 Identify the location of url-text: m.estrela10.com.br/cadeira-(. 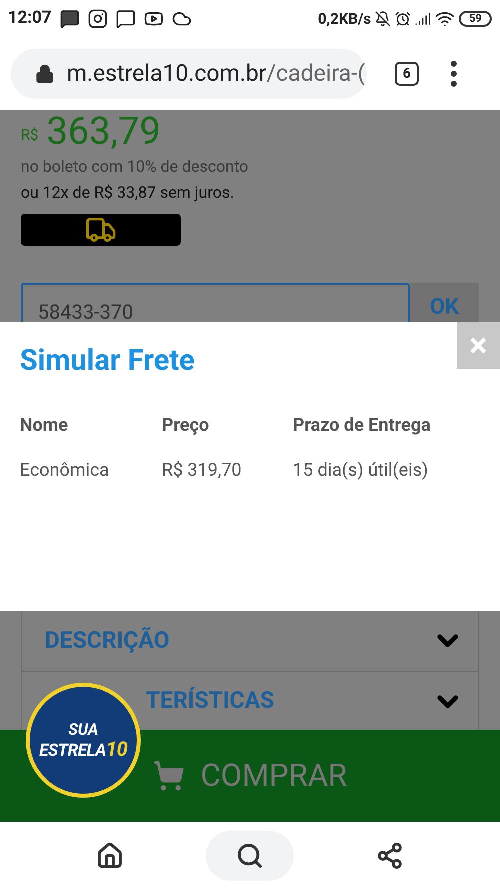
(216, 73).